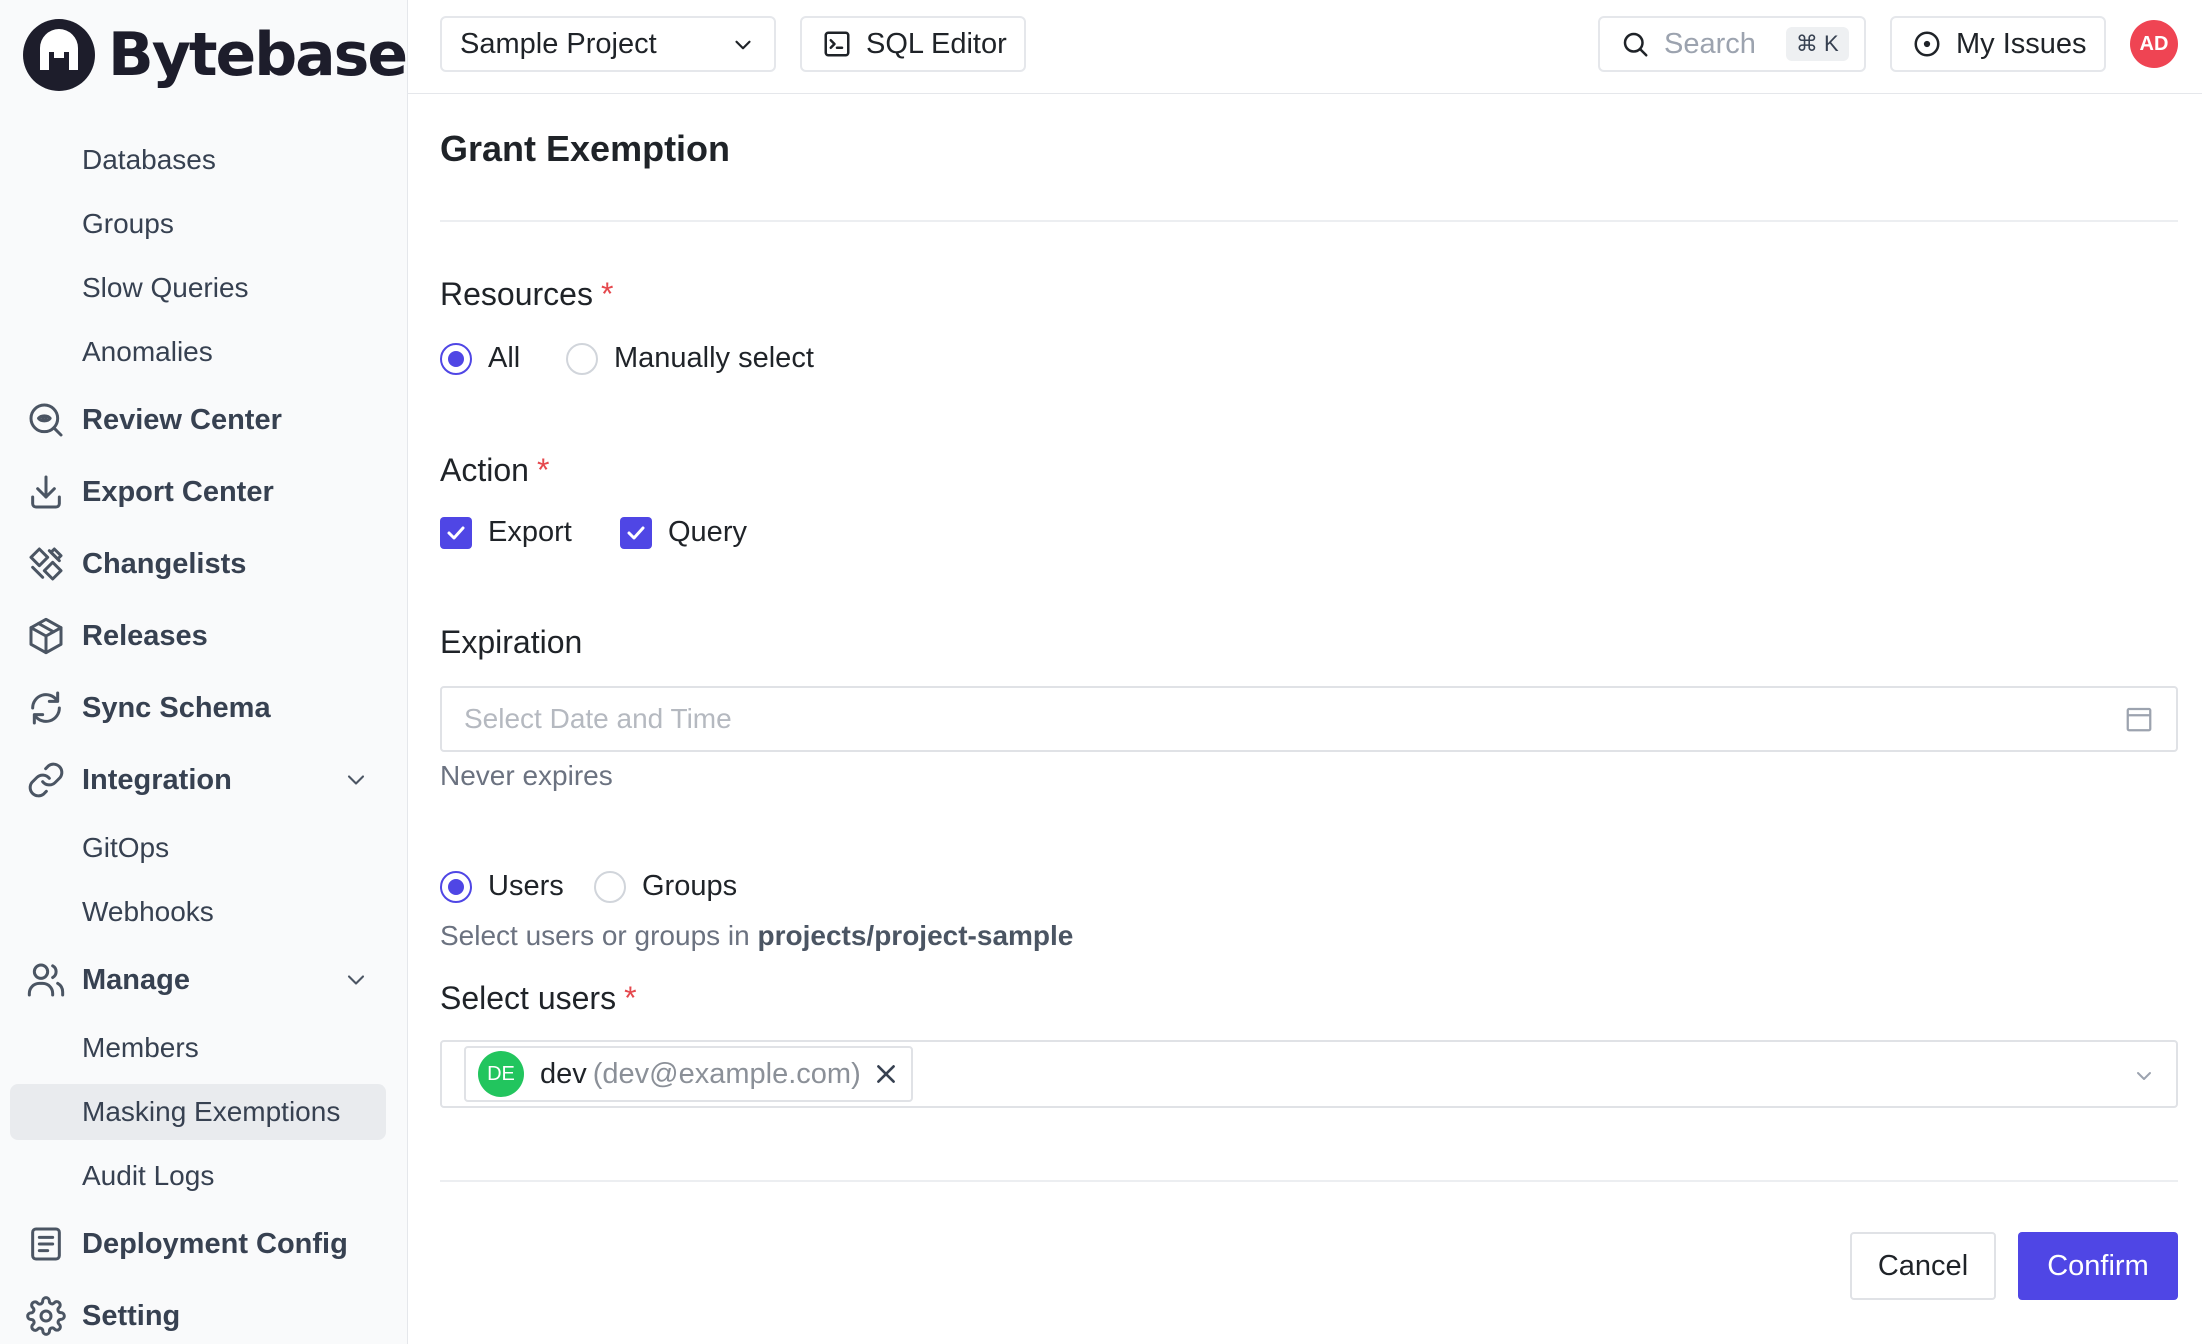  Describe the element at coordinates (195, 980) in the screenshot. I see `sidebar-item-manage: Manage` at that location.